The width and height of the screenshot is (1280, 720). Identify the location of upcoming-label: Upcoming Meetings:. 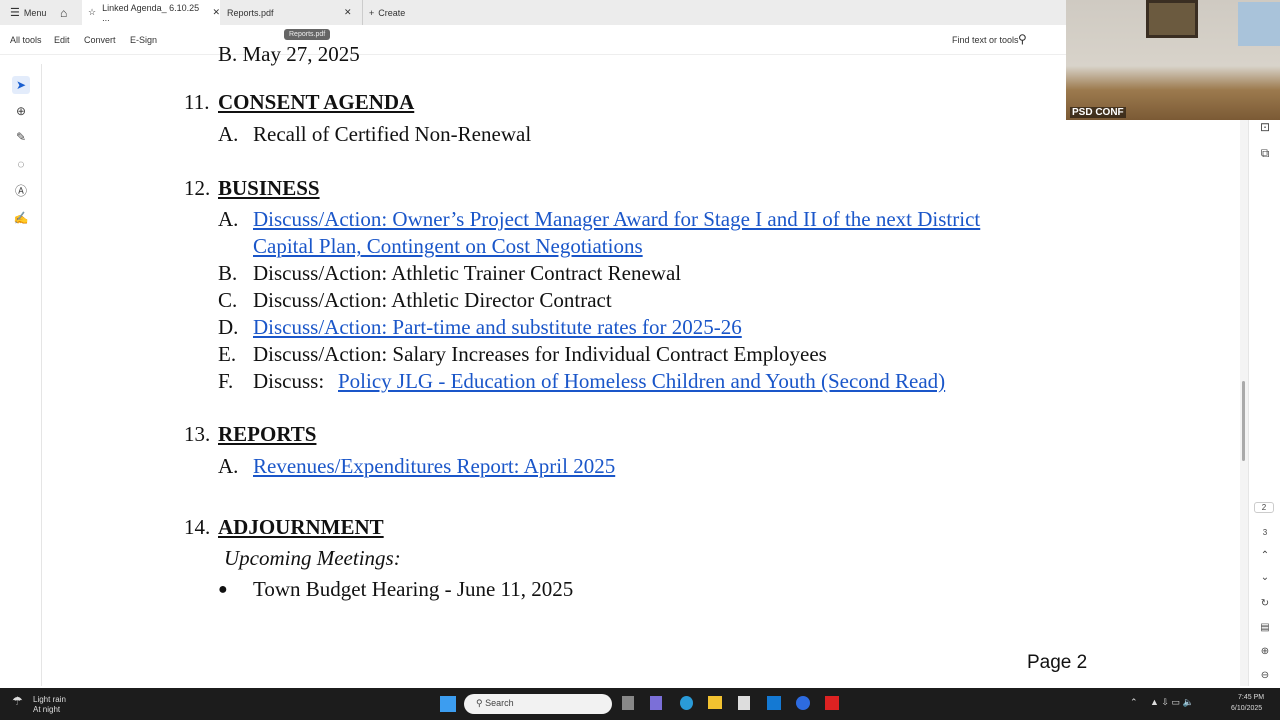
(312, 558).